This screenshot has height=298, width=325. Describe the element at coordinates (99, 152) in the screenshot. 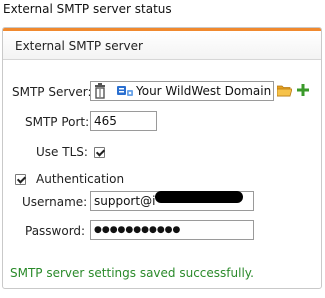

I see `use-tls-checkbox` at that location.